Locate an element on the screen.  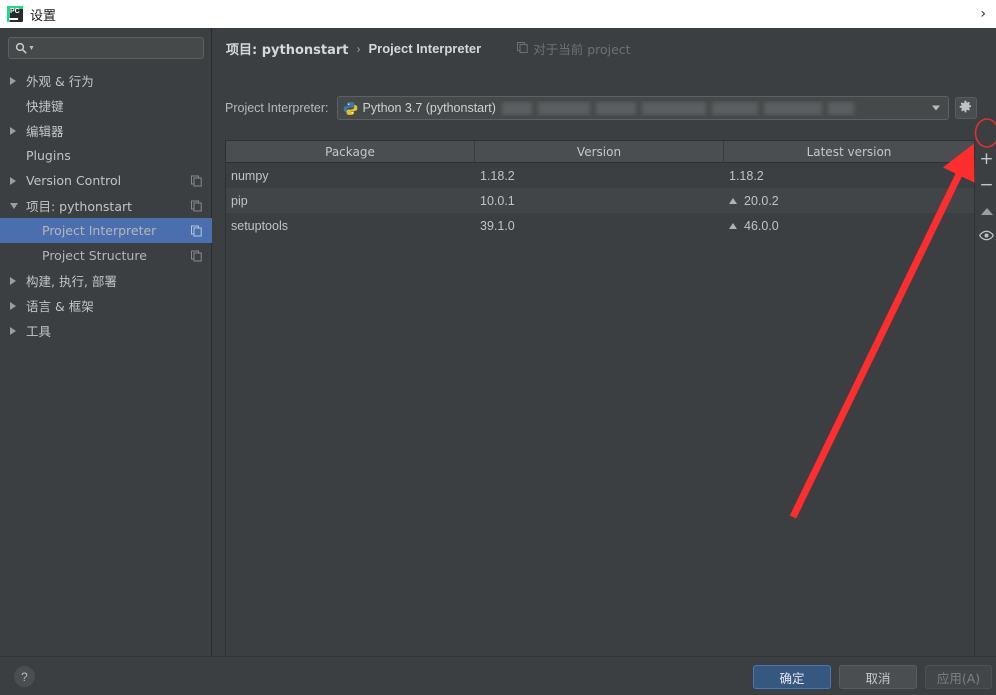
pycharm-icon: PC is located at coordinates (15, 14).